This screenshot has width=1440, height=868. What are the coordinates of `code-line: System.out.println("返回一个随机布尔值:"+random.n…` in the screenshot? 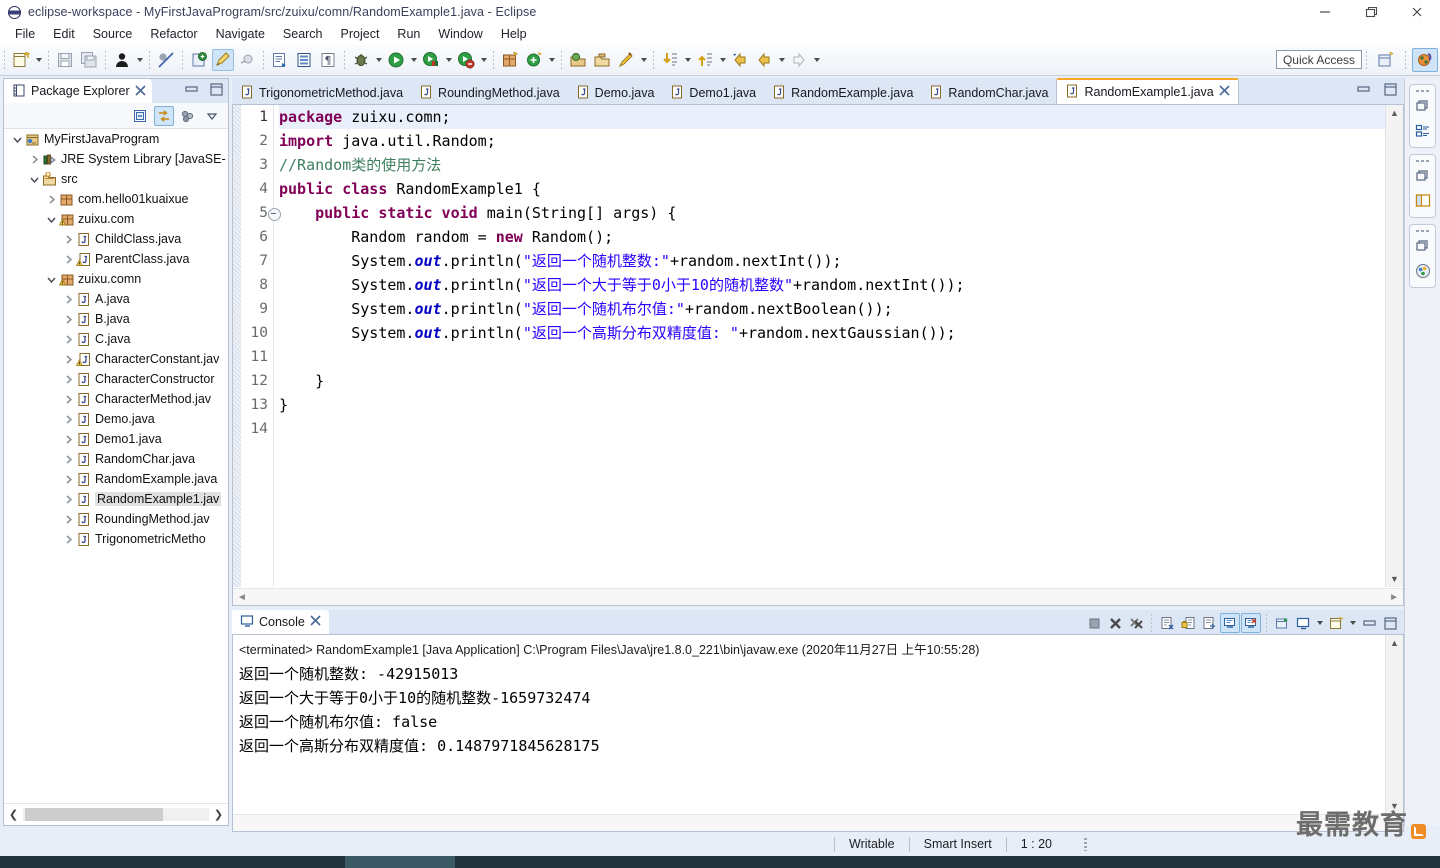 It's located at (832, 309).